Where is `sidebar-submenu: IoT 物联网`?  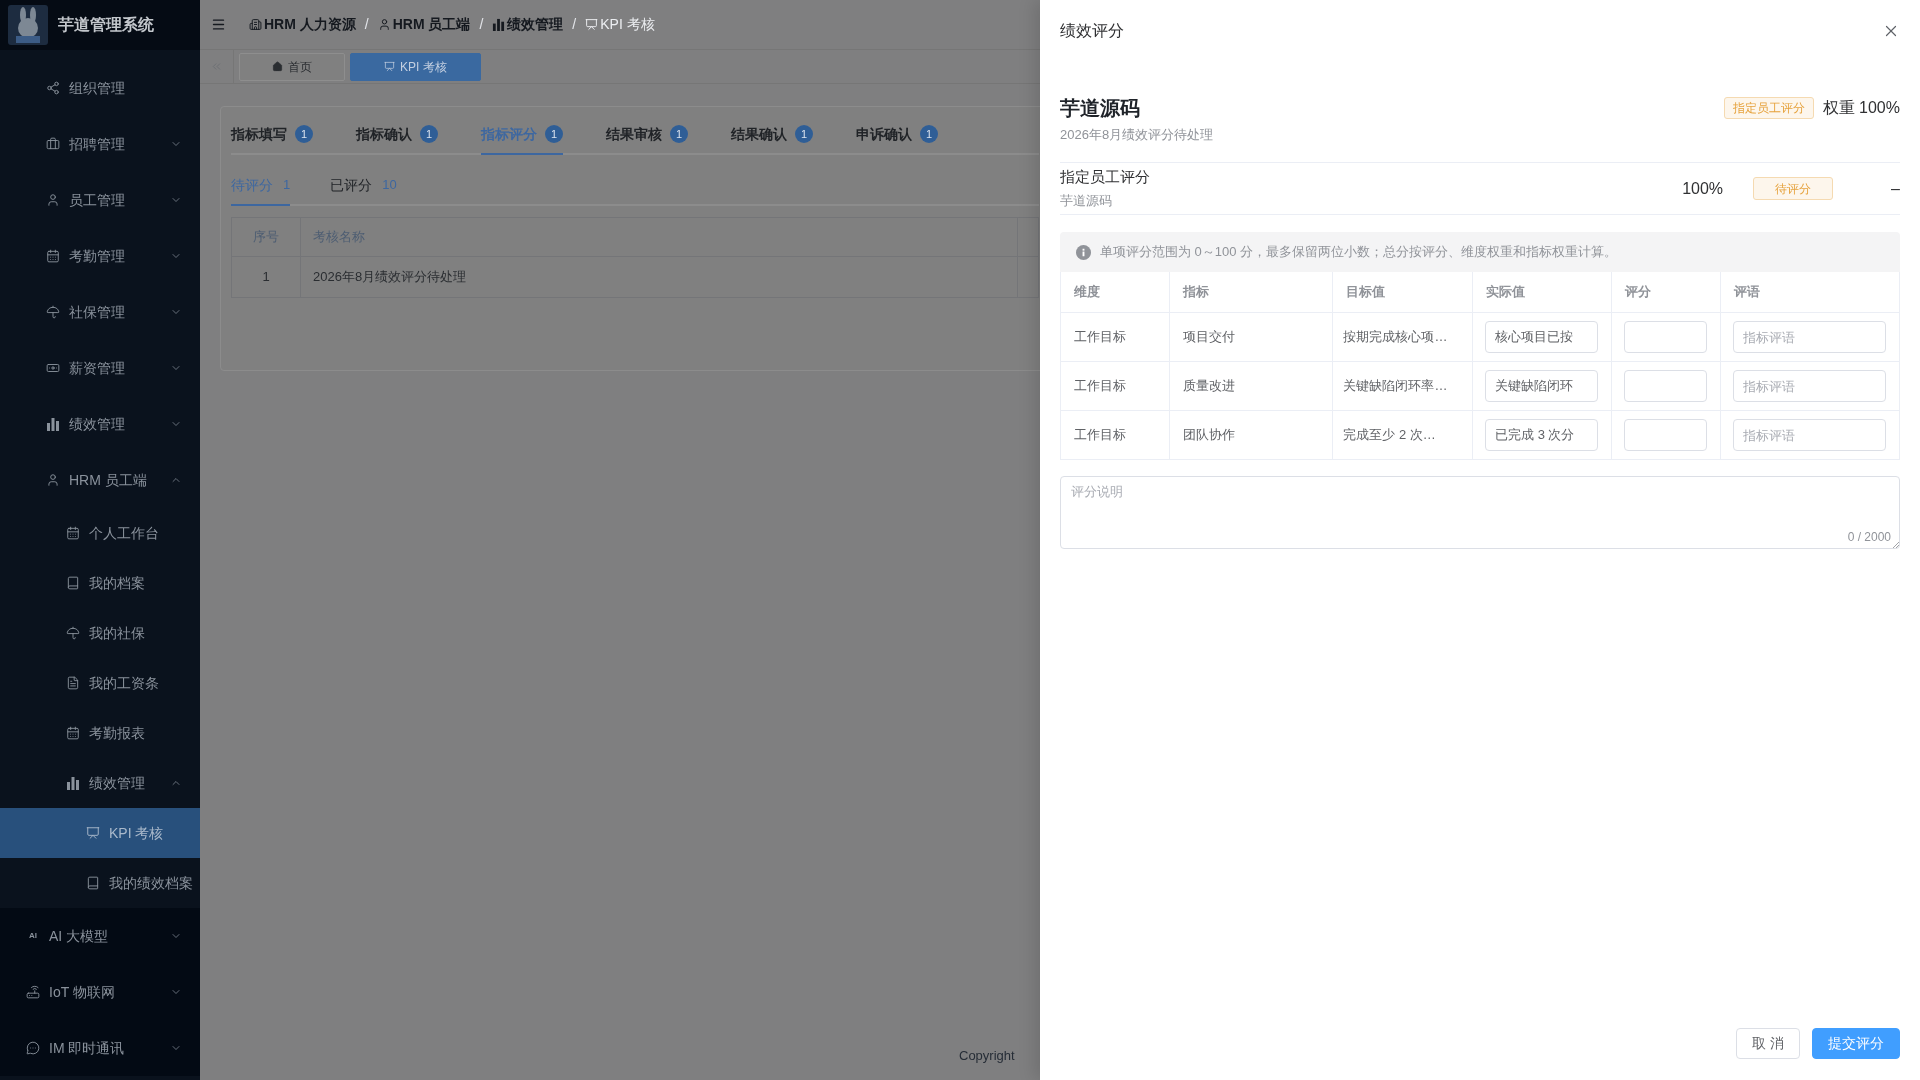 sidebar-submenu: IoT 物联网 is located at coordinates (100, 992).